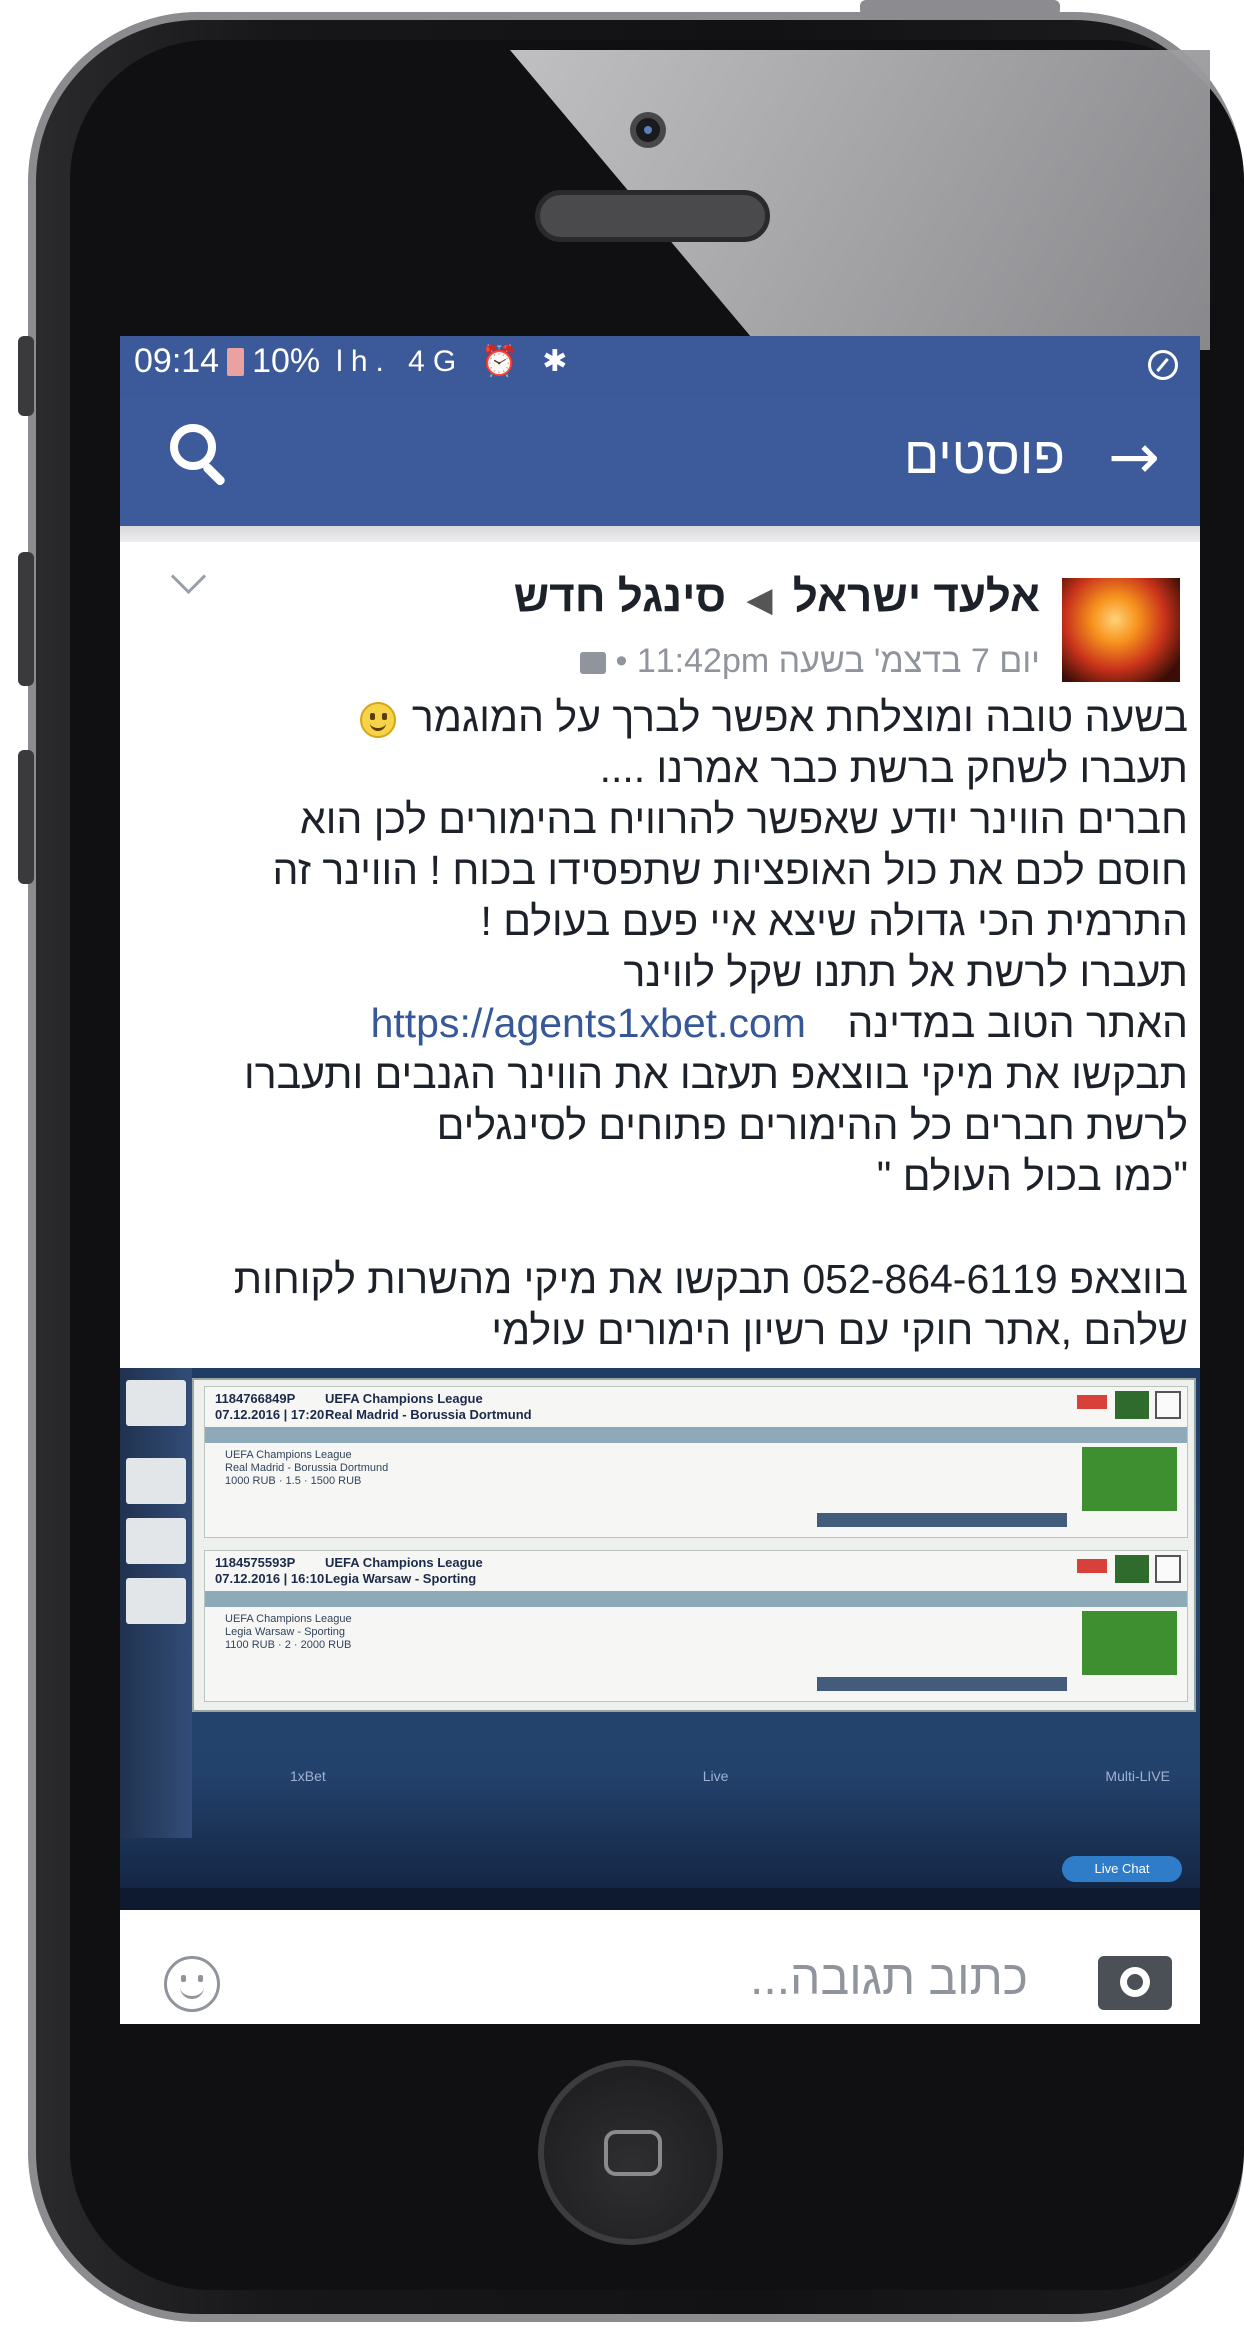 This screenshot has width=1244, height=2330. Describe the element at coordinates (255, 1398) in the screenshot. I see `bet-id: 1184766849P` at that location.